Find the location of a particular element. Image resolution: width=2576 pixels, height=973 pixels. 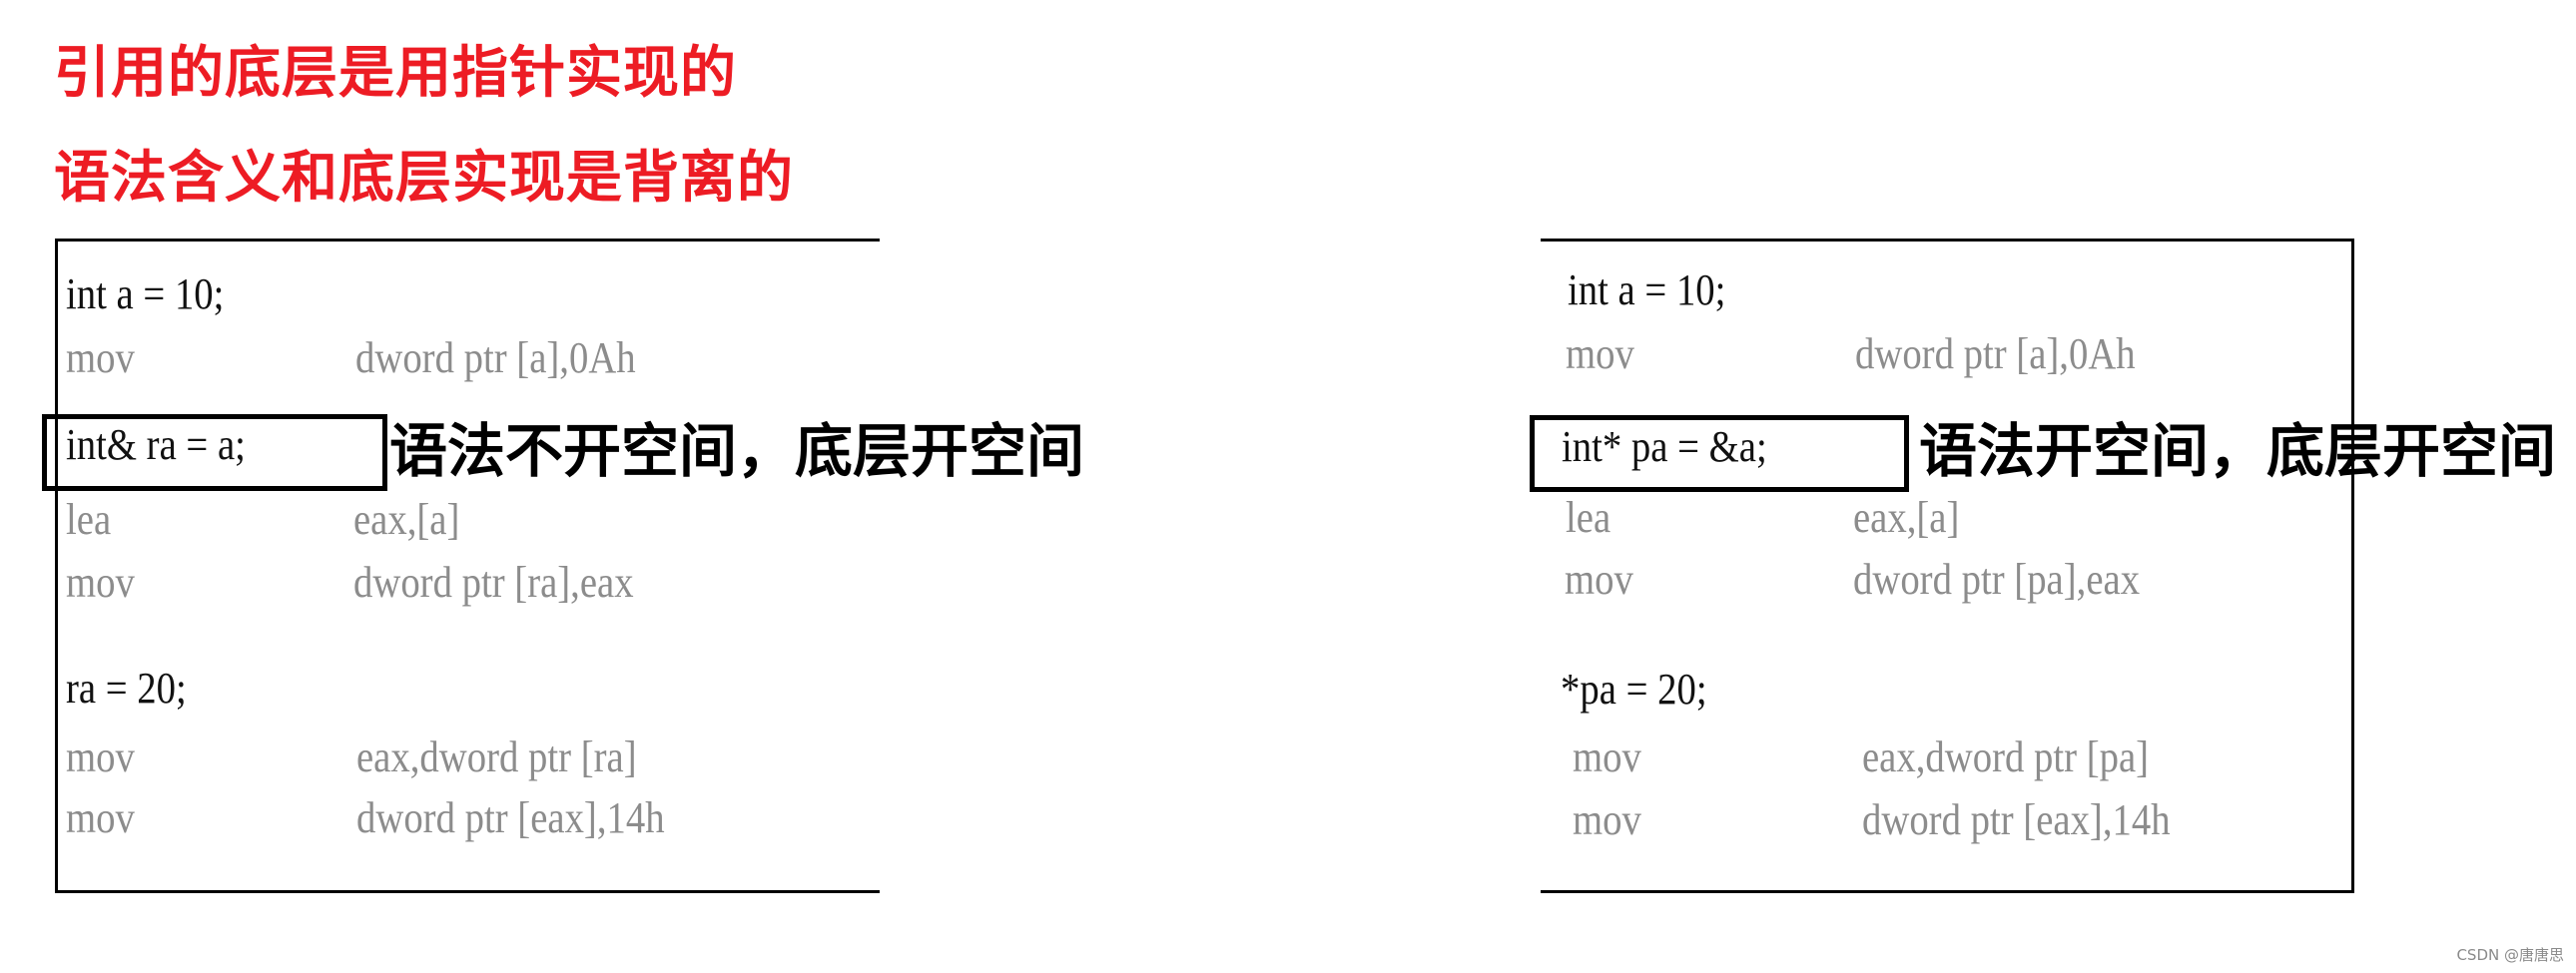

asm-operands: eax,dword ptr [pa] is located at coordinates (2006, 756).